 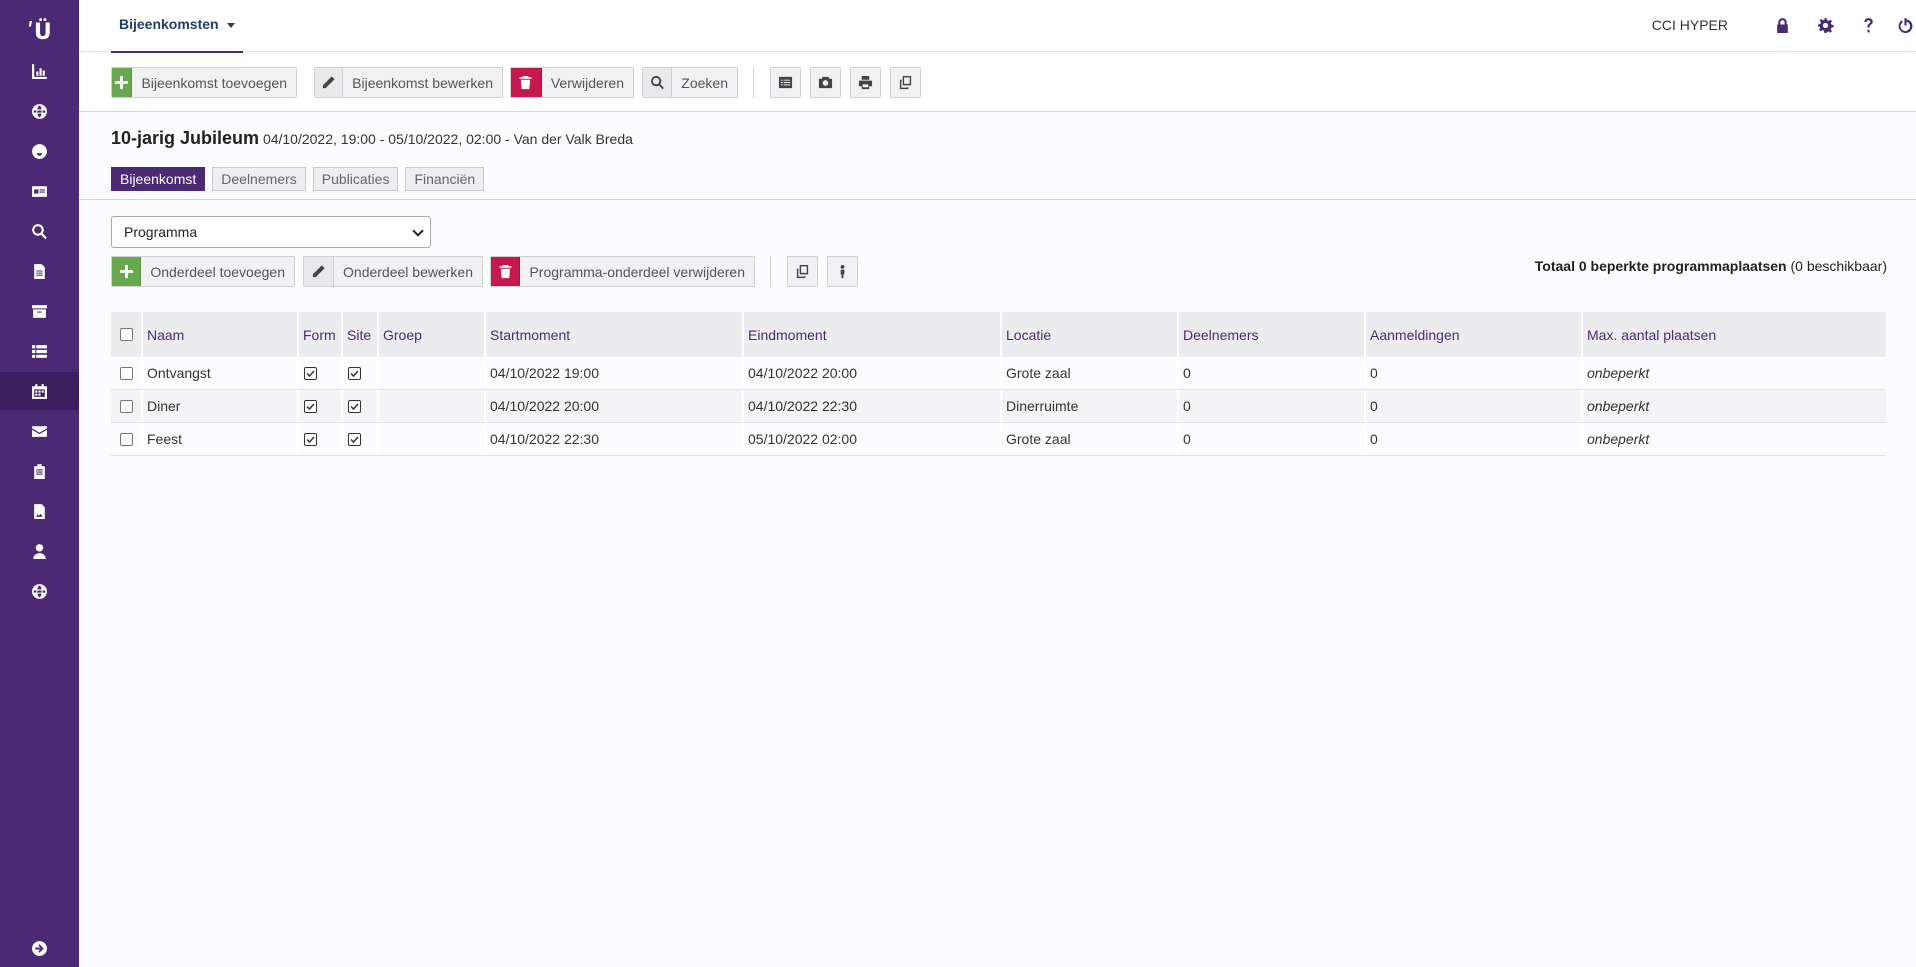 I want to click on smiley-icon, so click(x=39, y=151).